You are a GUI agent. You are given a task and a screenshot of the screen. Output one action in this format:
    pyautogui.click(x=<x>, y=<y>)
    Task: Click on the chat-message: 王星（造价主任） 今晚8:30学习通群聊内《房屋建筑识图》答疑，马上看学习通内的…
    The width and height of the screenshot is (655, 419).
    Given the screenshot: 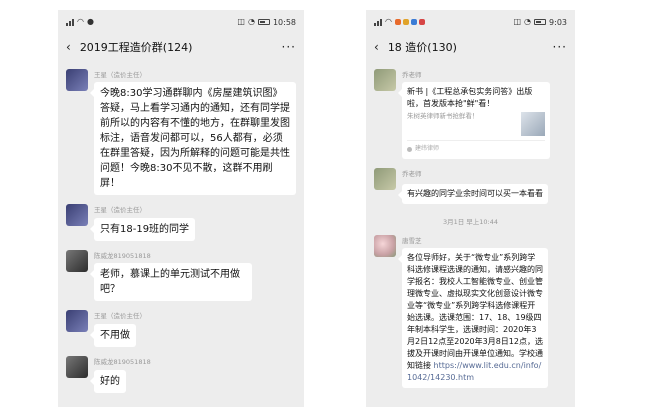 What is the action you would take?
    pyautogui.click(x=181, y=132)
    